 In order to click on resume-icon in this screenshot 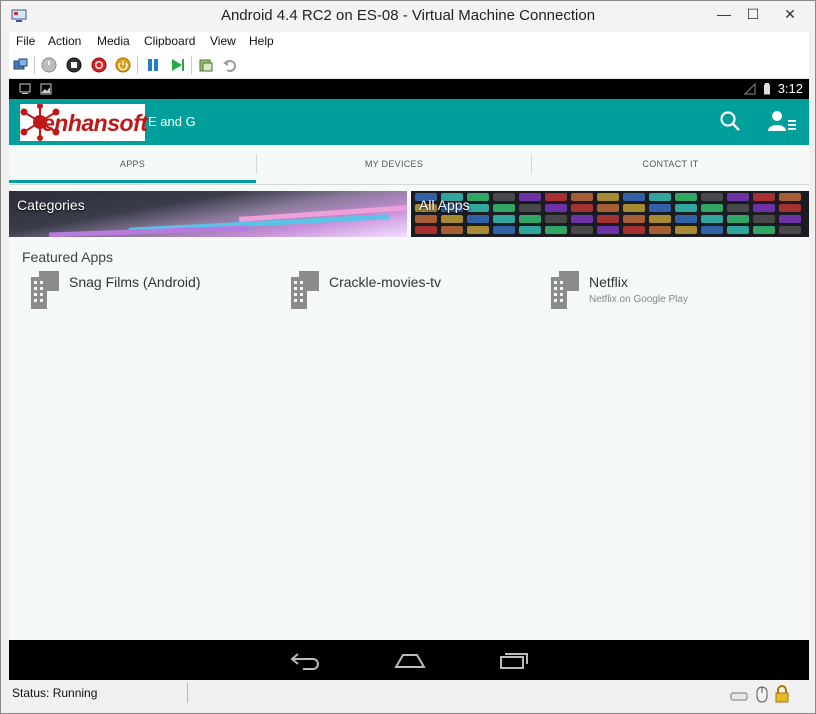, I will do `click(177, 65)`.